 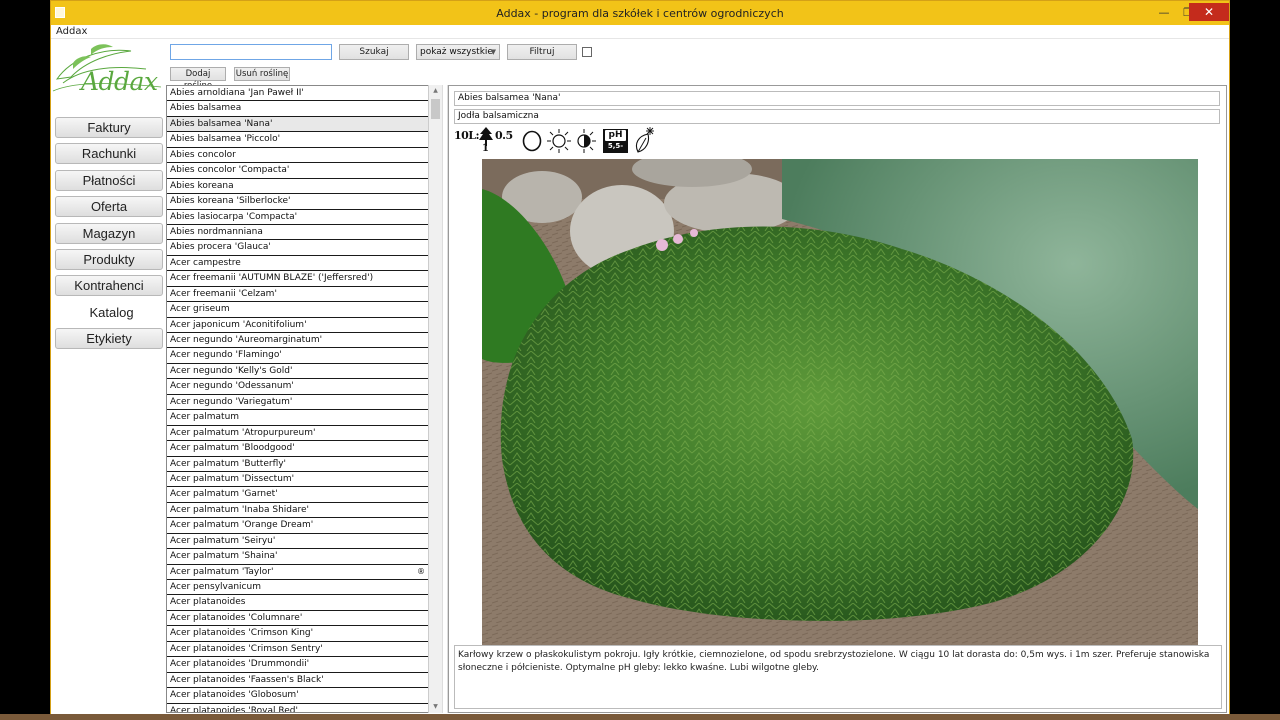 I want to click on nav-button-rachunki: Rachunki, so click(x=109, y=154).